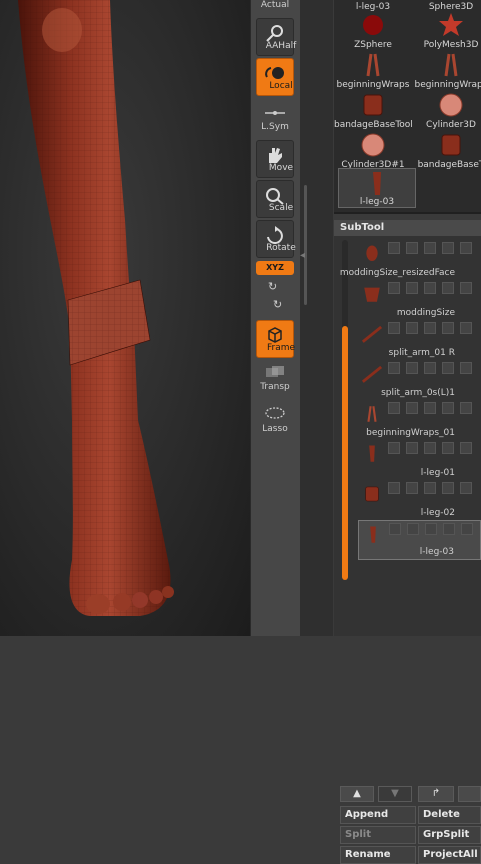  What do you see at coordinates (436, 794) in the screenshot?
I see `reorder-button: ↱` at bounding box center [436, 794].